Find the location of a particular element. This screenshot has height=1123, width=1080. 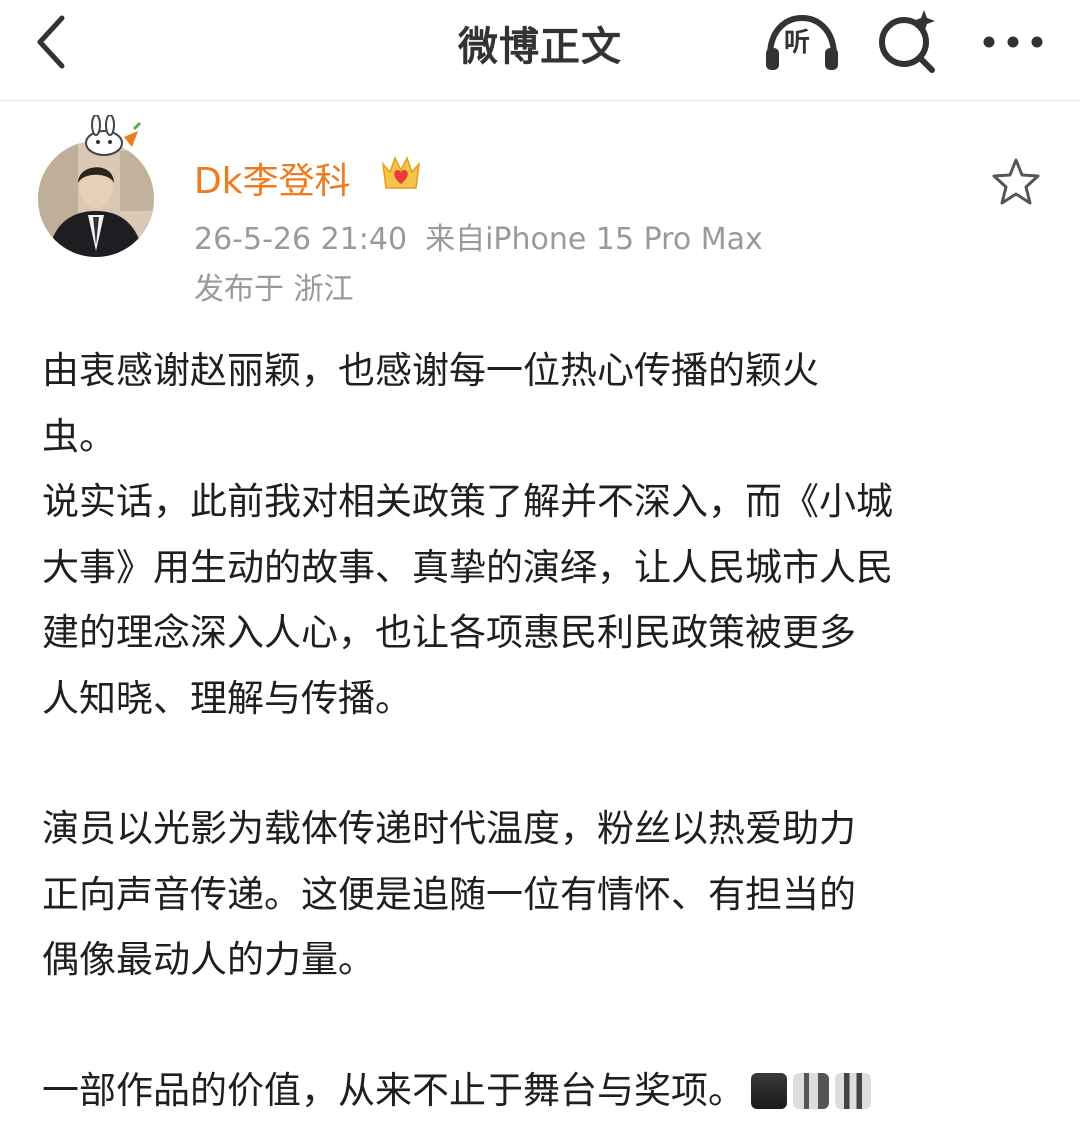

post-paragraph: 一部作品的价值，从来不止于舞台与奖项。 is located at coordinates (542, 1090).